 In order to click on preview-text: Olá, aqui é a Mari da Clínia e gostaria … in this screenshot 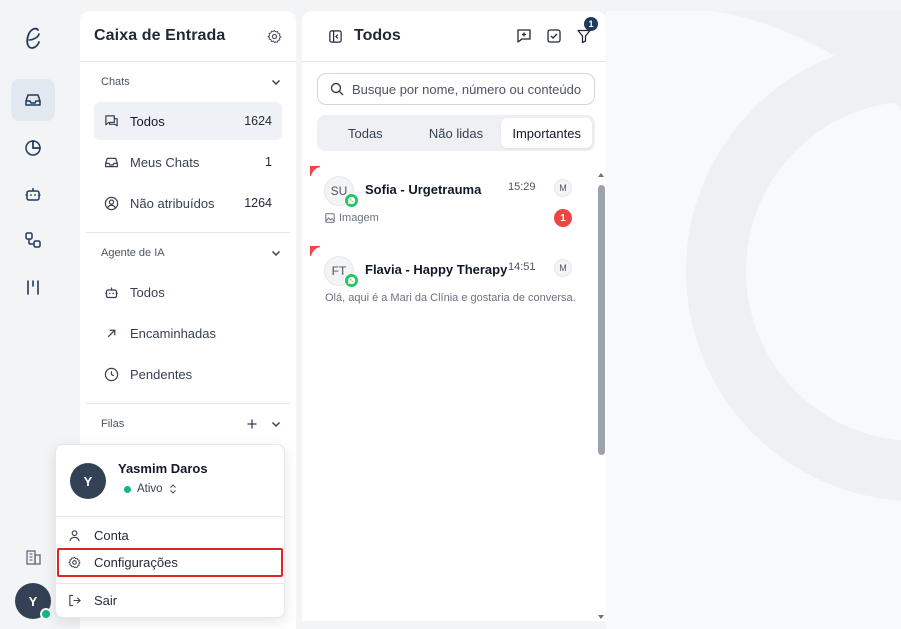, I will do `click(450, 298)`.